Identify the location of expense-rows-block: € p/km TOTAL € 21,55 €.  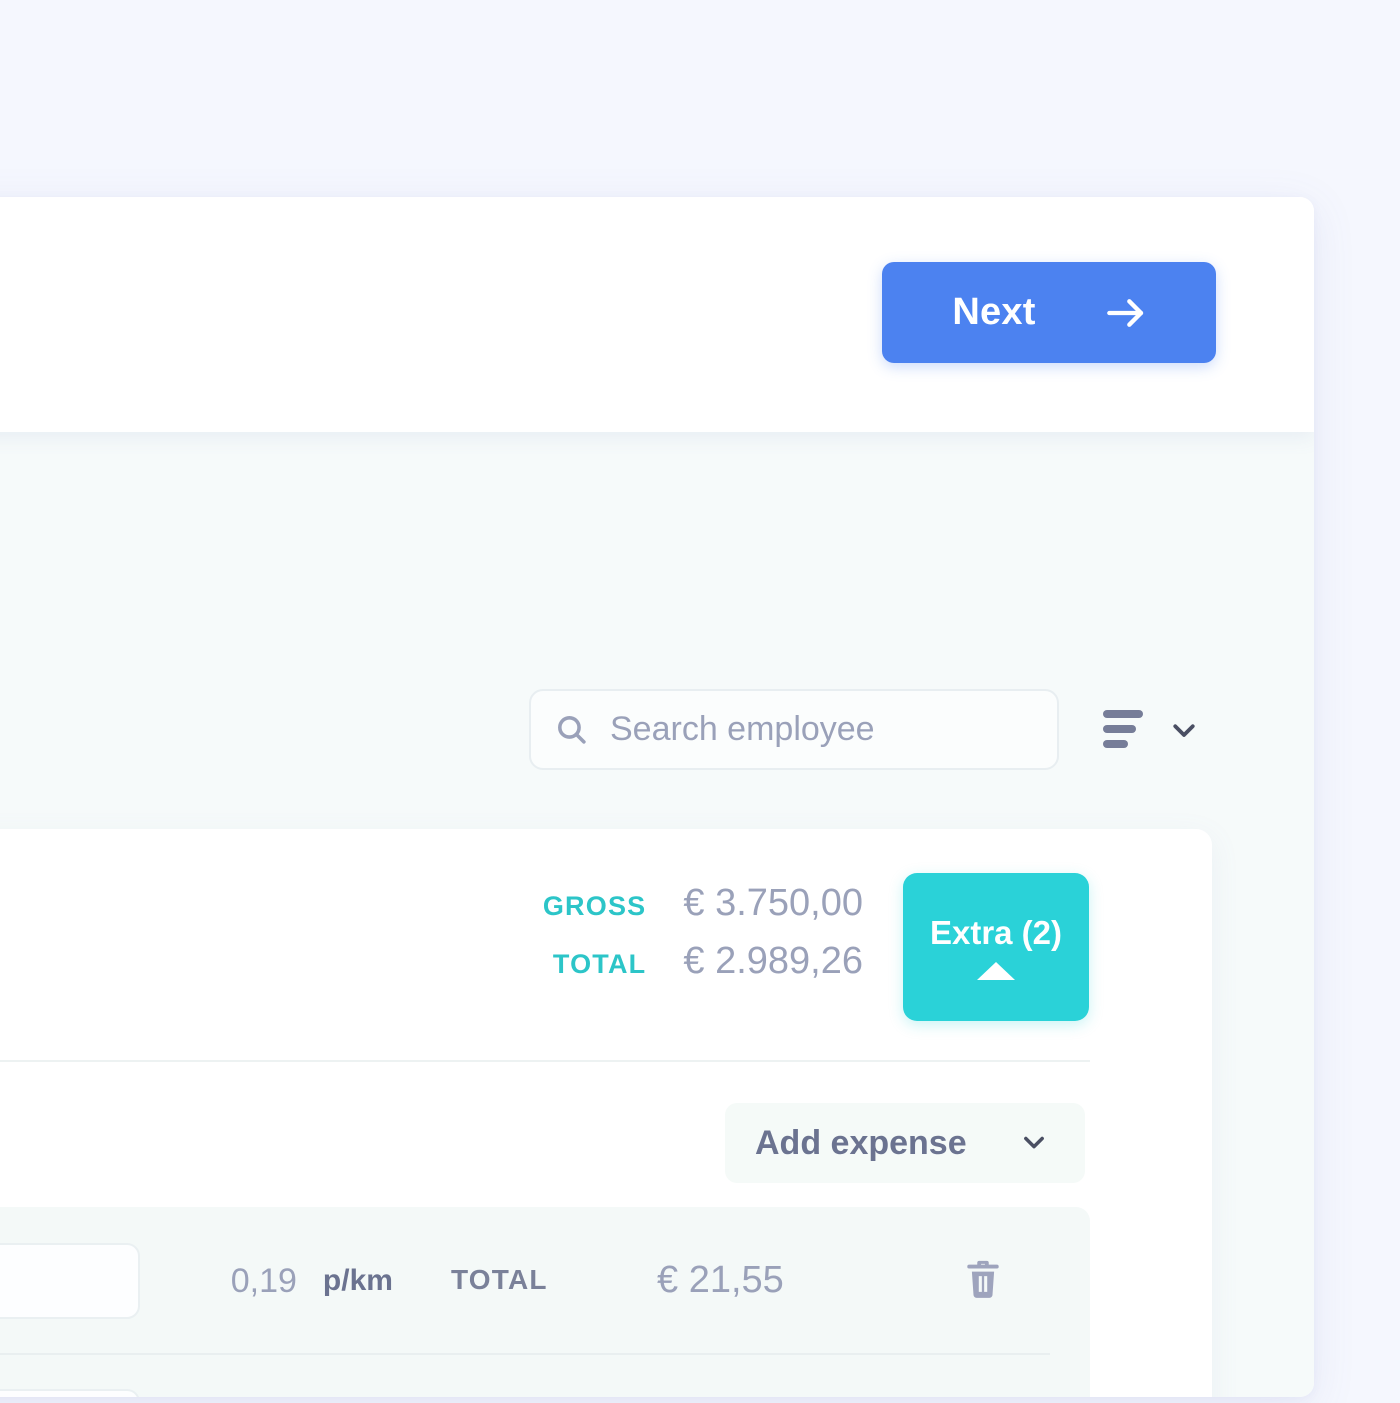
(545, 1302).